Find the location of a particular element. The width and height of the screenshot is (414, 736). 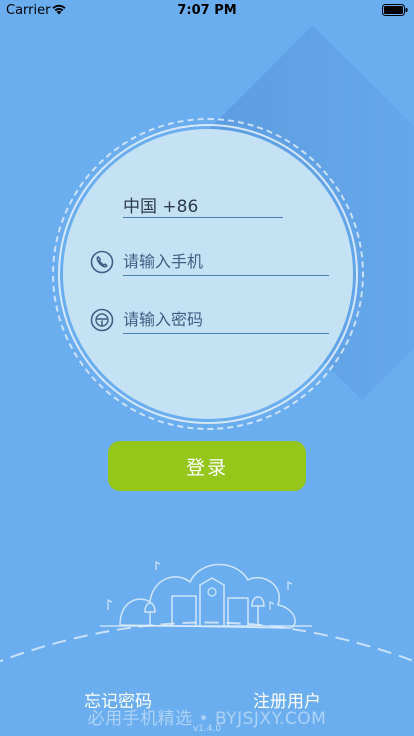

battery-icon is located at coordinates (395, 10).